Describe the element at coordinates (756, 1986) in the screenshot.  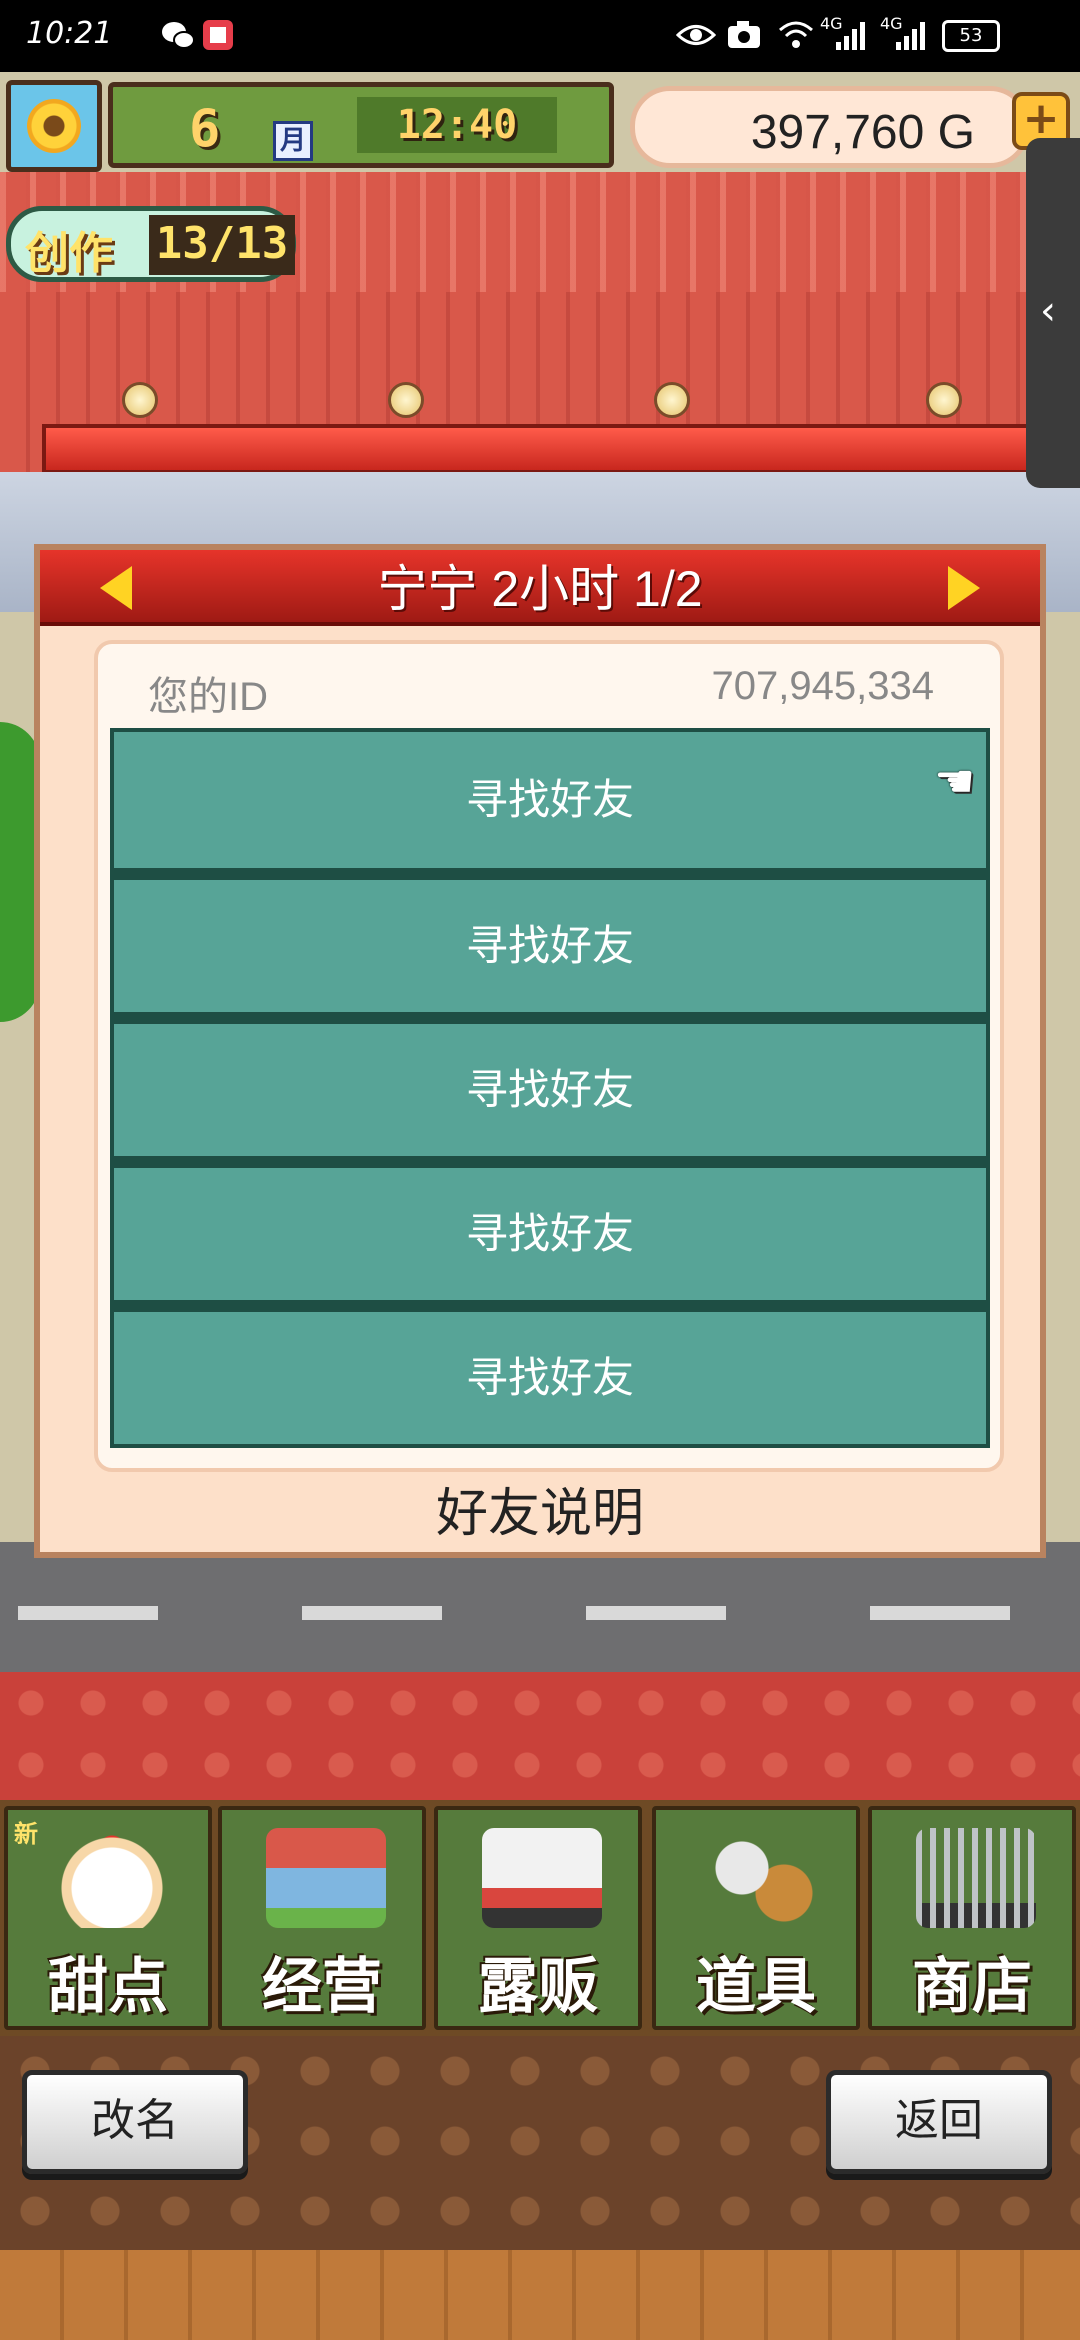
I see `menu-label: 道具` at that location.